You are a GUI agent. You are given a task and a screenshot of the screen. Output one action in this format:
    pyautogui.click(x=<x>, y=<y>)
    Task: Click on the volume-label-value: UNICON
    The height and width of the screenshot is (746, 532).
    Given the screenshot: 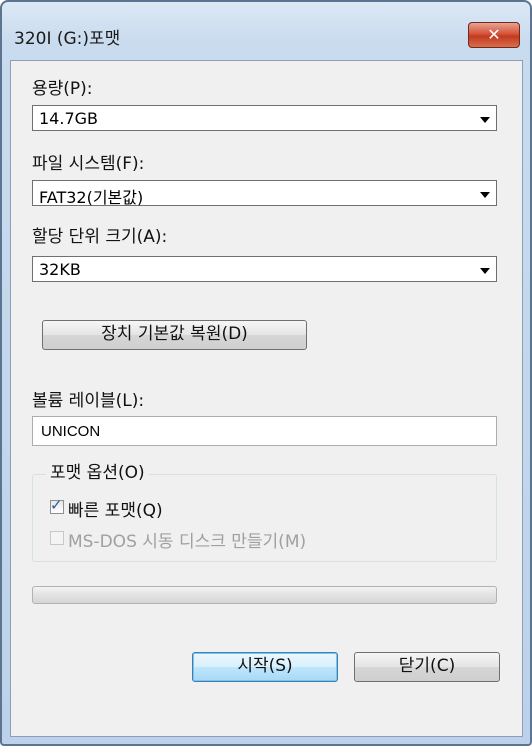 What is the action you would take?
    pyautogui.click(x=71, y=431)
    